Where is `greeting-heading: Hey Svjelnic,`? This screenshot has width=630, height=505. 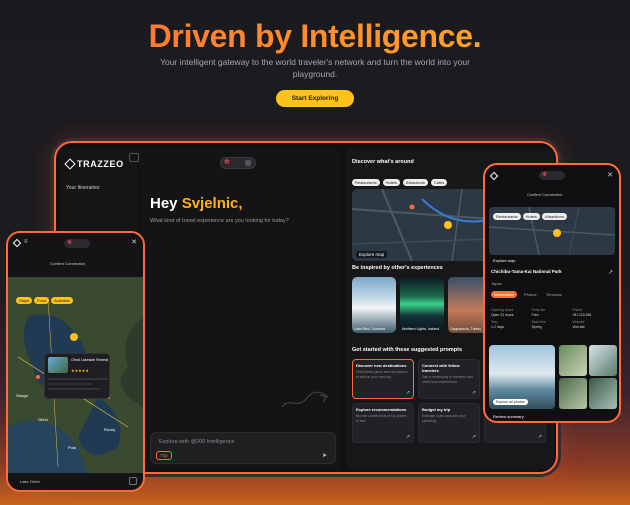 greeting-heading: Hey Svjelnic, is located at coordinates (196, 203).